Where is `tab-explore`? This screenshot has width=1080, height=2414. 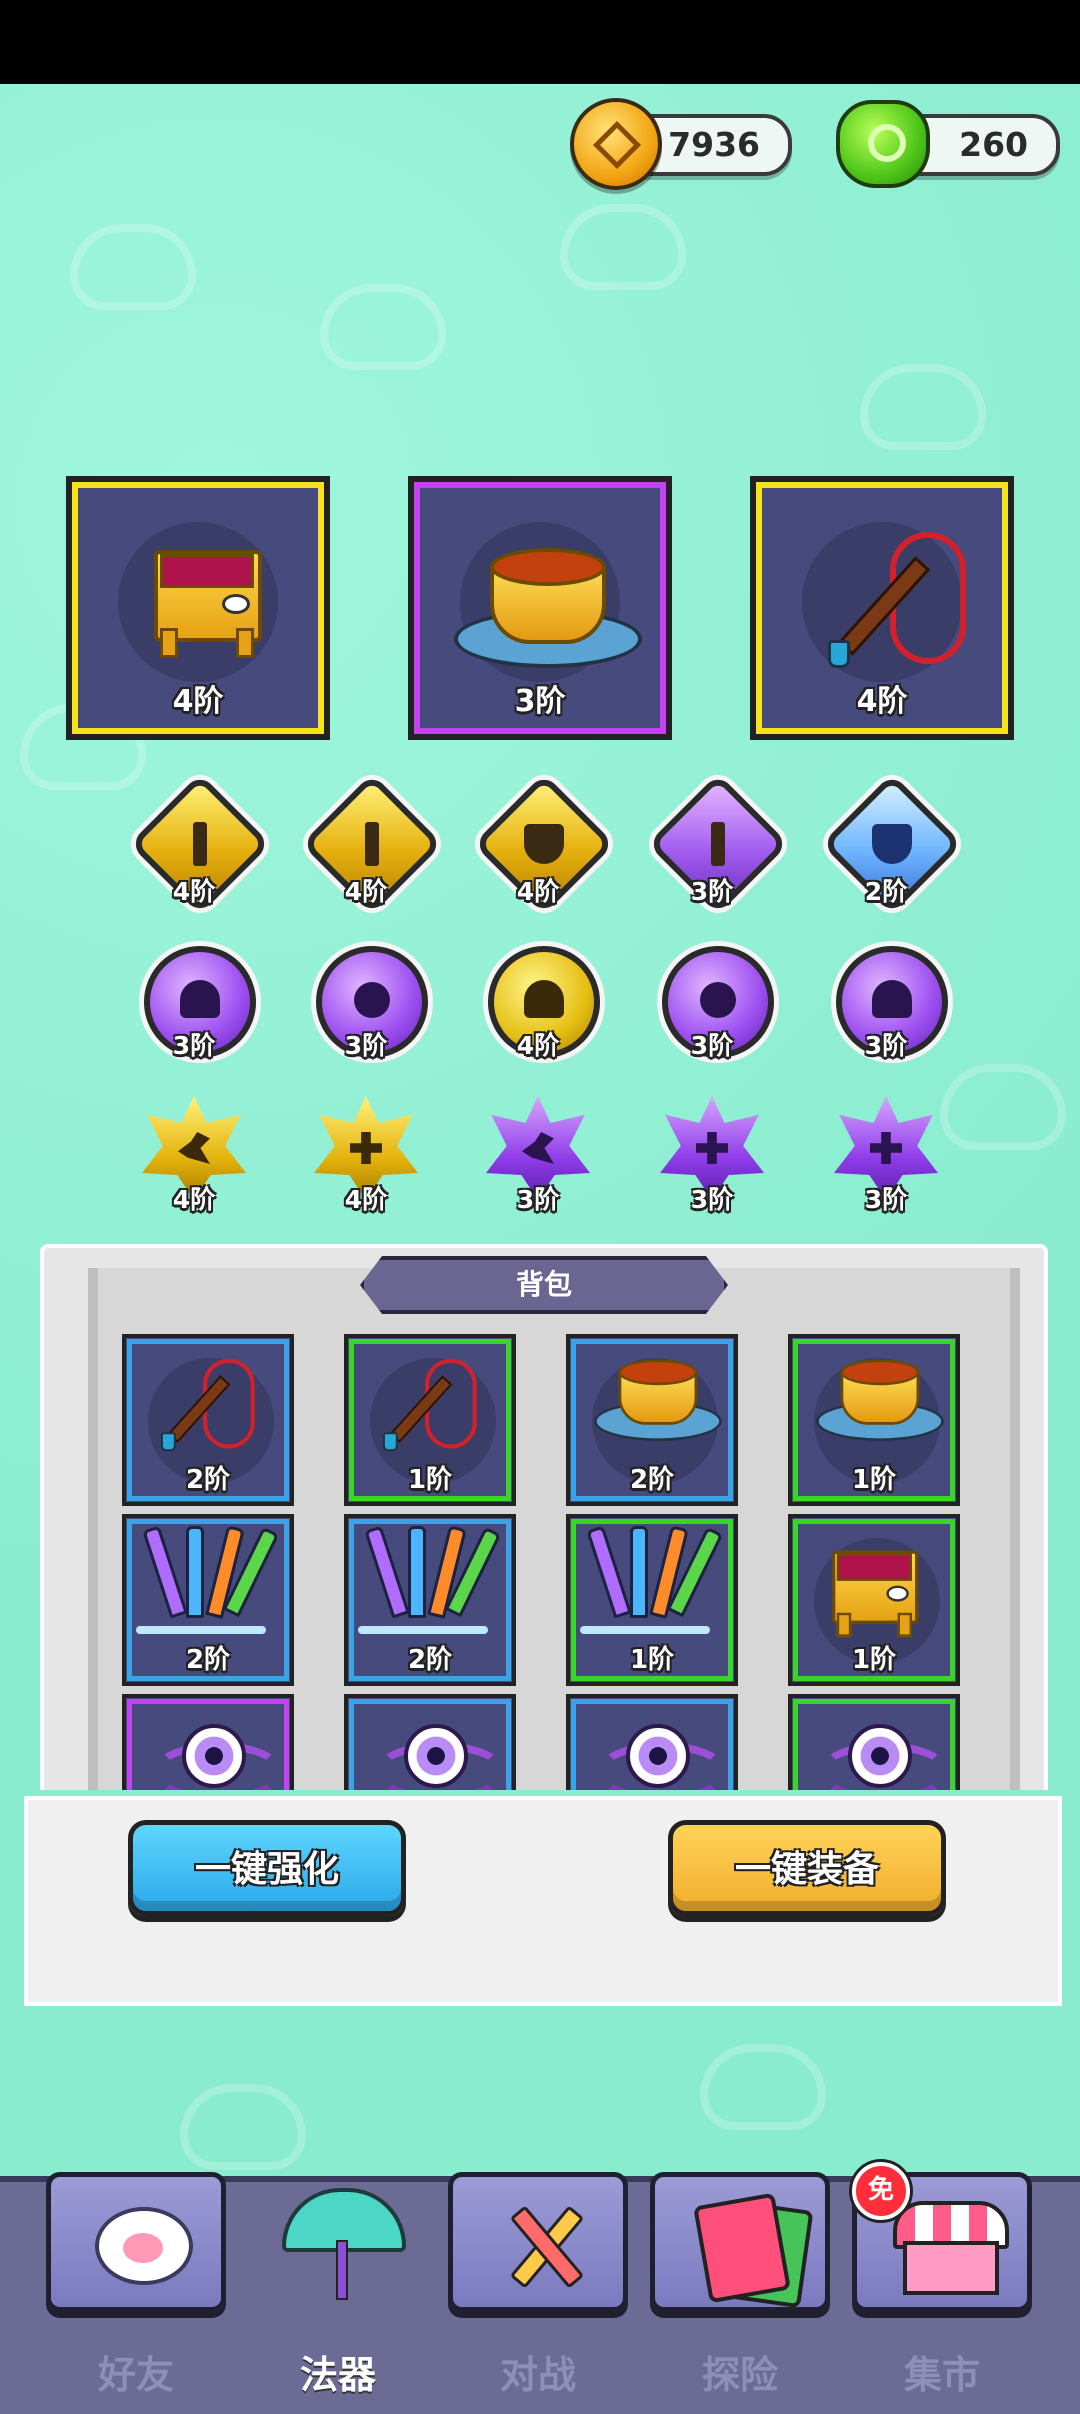
tab-explore is located at coordinates (740, 2242).